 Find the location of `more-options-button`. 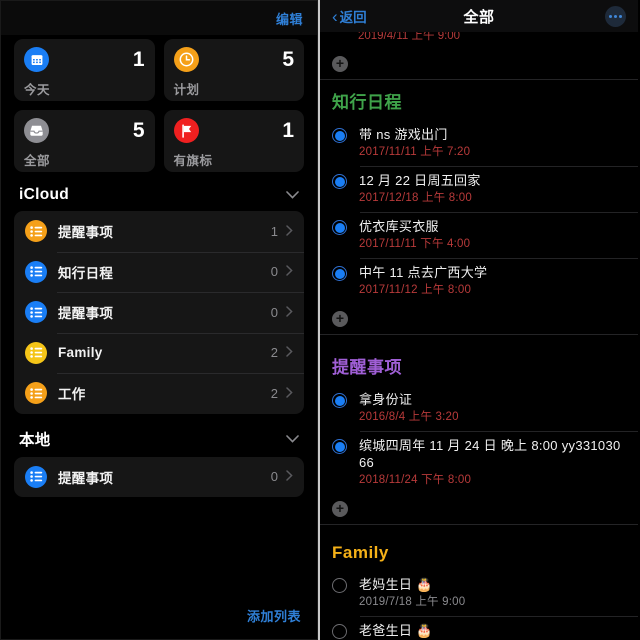

more-options-button is located at coordinates (615, 16).